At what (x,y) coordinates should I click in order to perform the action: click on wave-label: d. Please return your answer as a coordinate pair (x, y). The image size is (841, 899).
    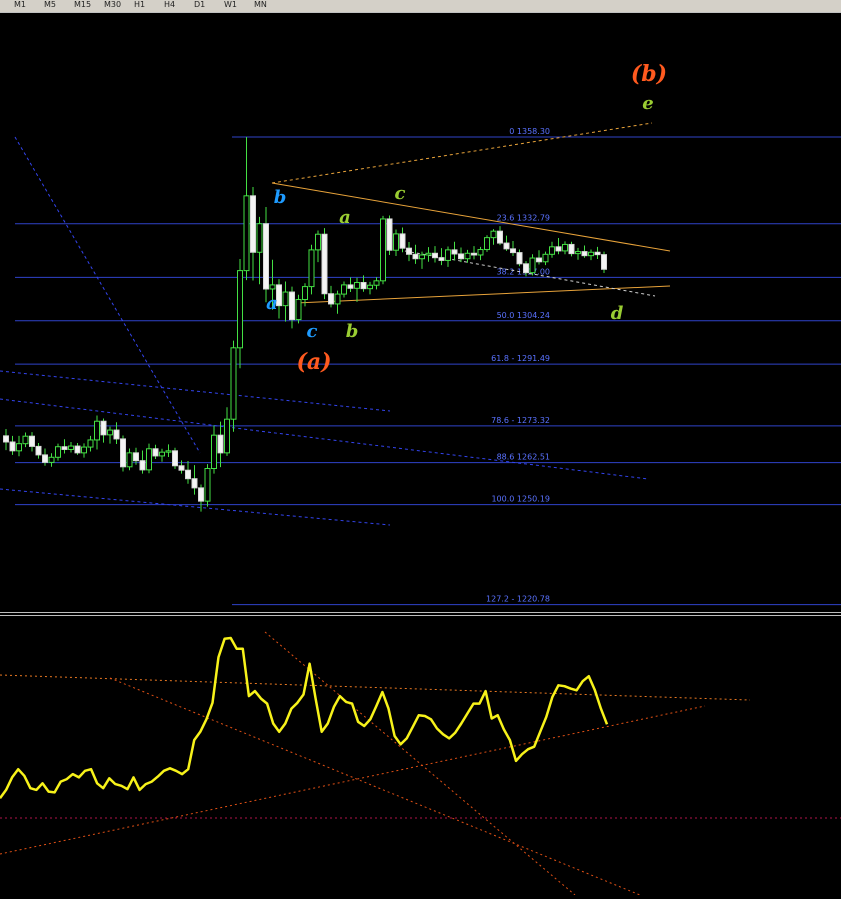
    Looking at the image, I should click on (617, 313).